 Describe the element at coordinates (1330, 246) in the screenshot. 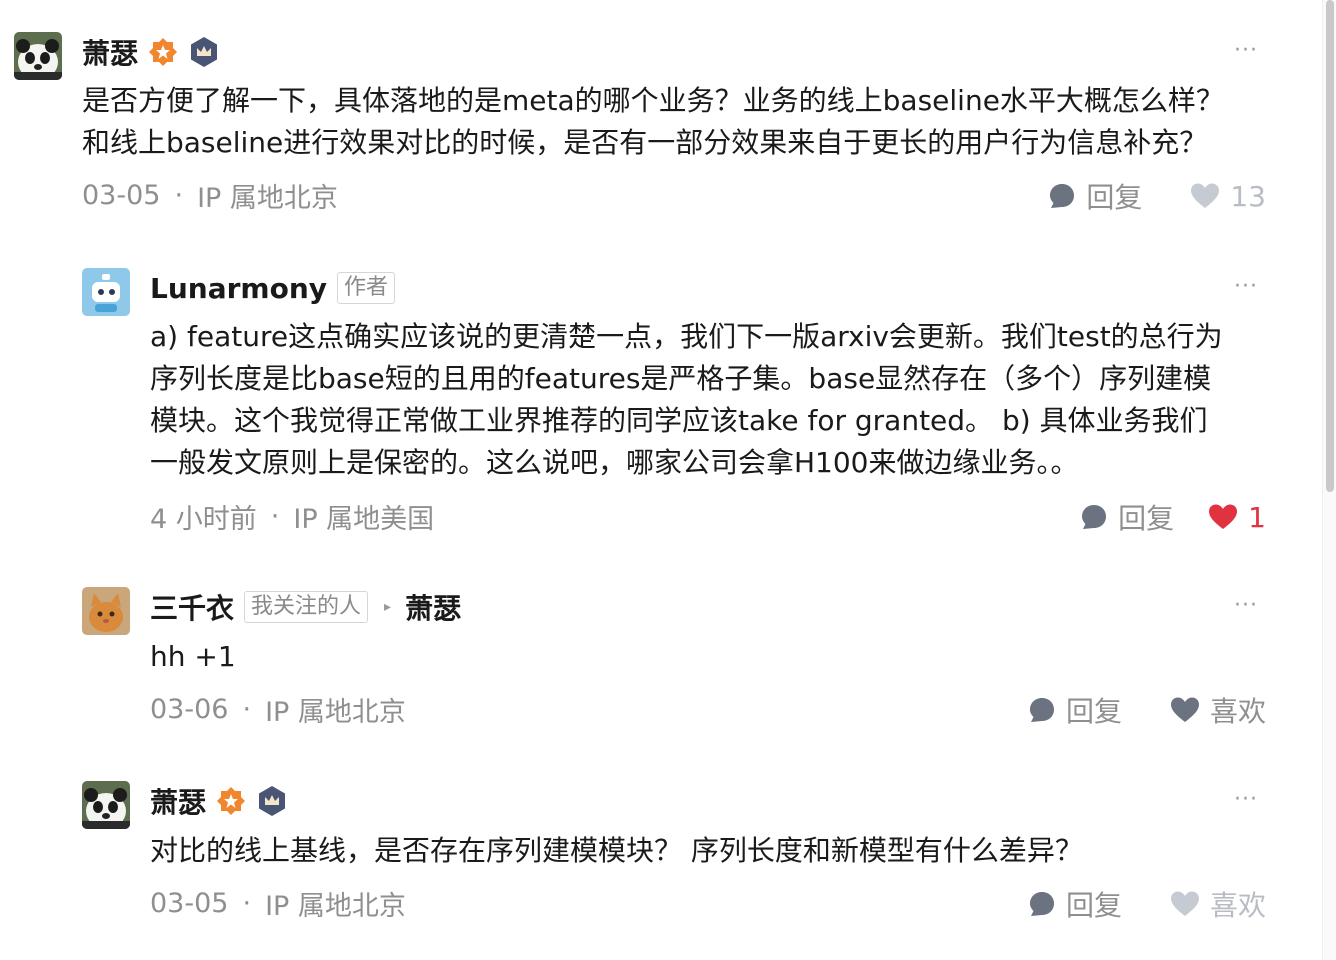

I see `scrollbar-thumb` at that location.